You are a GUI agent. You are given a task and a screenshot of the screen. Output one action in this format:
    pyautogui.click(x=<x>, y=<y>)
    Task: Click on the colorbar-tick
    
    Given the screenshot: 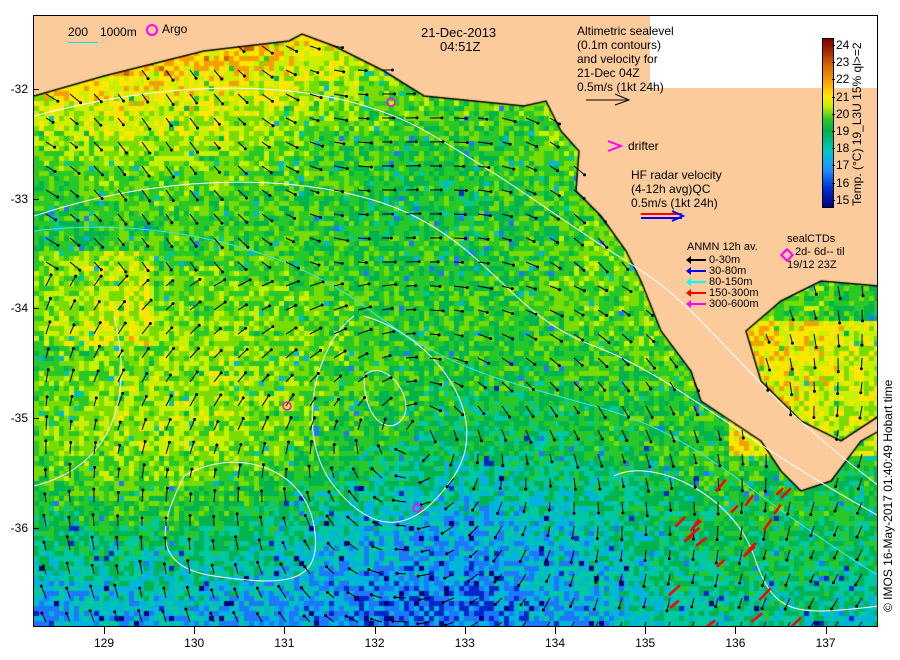 What is the action you would take?
    pyautogui.click(x=833, y=114)
    